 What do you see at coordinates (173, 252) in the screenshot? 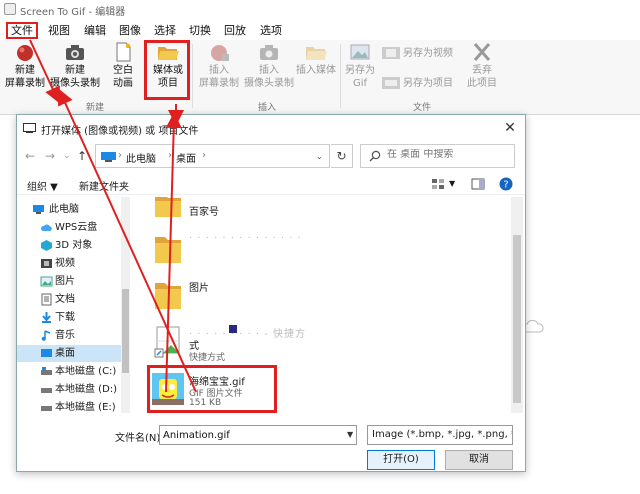
I see `arrow-gif-to-media` at bounding box center [173, 252].